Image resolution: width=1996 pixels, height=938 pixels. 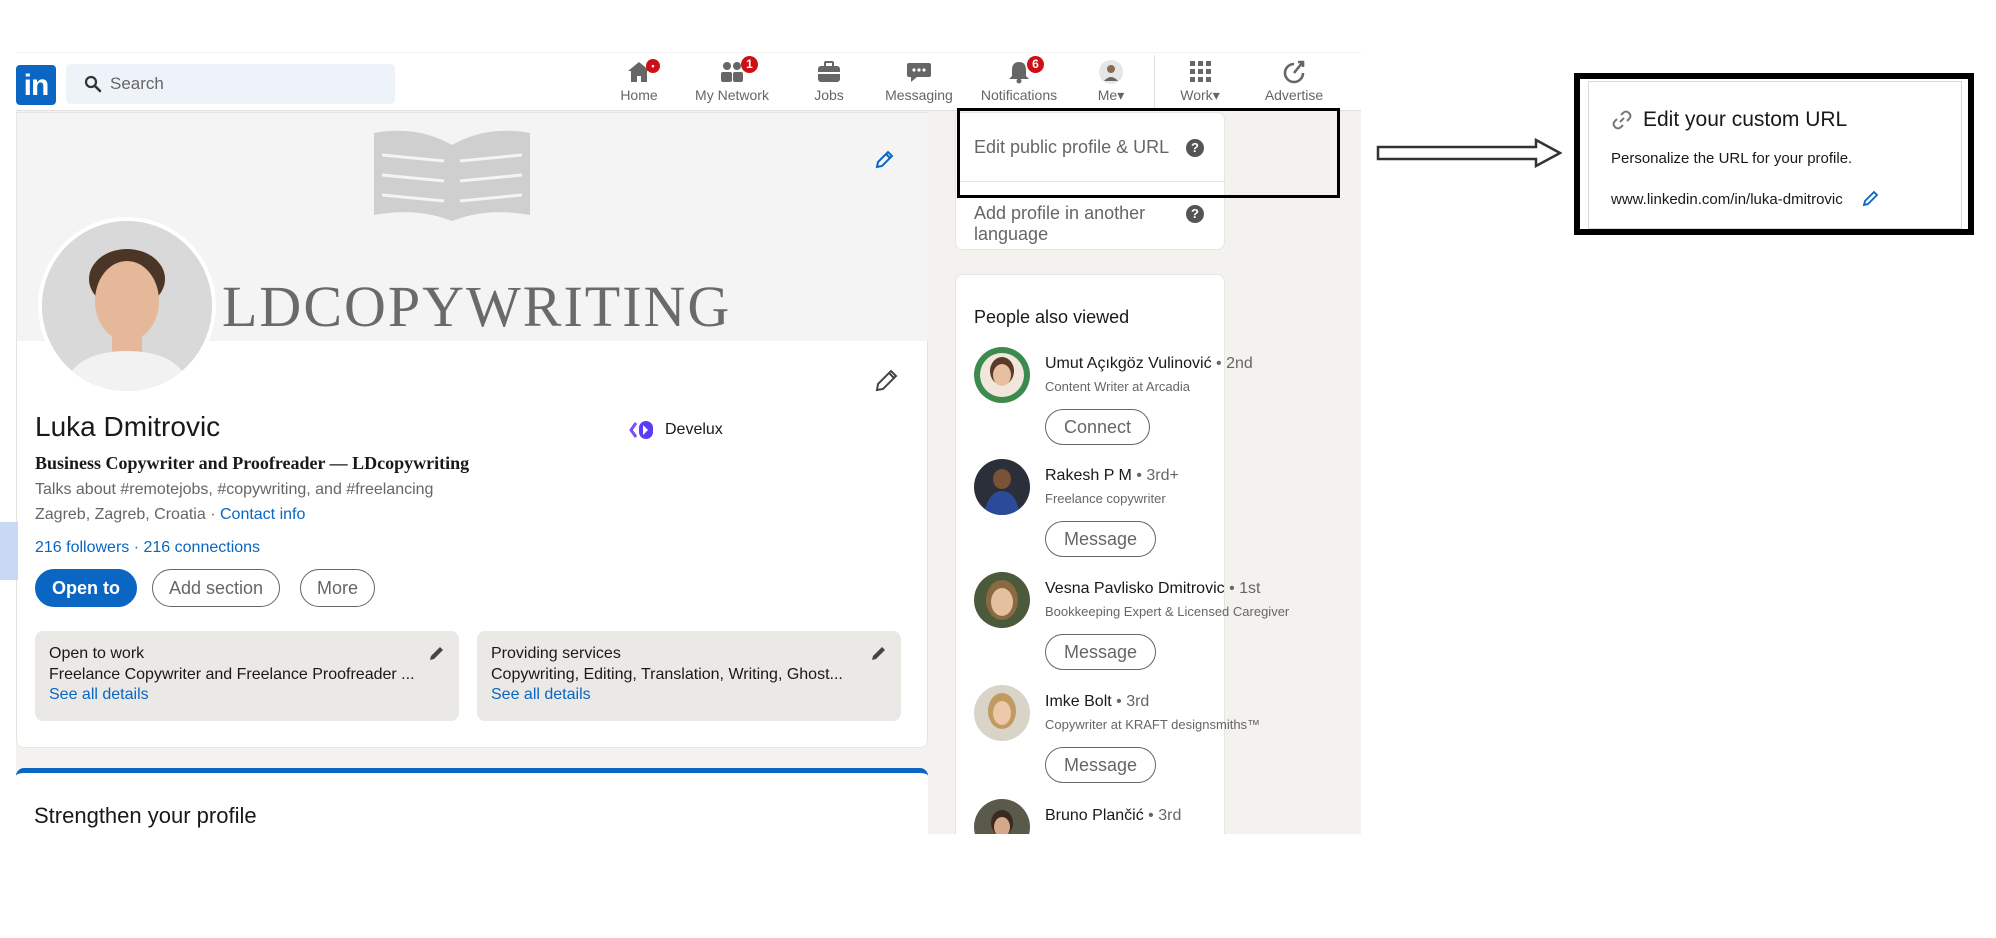 I want to click on grid-icon, so click(x=1200, y=71).